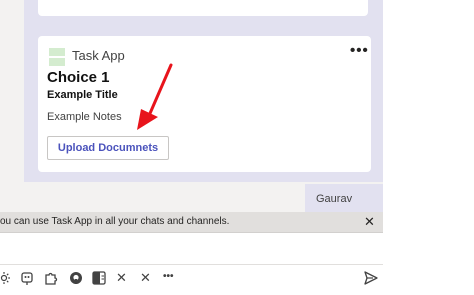  Describe the element at coordinates (371, 278) in the screenshot. I see `send-icon` at that location.